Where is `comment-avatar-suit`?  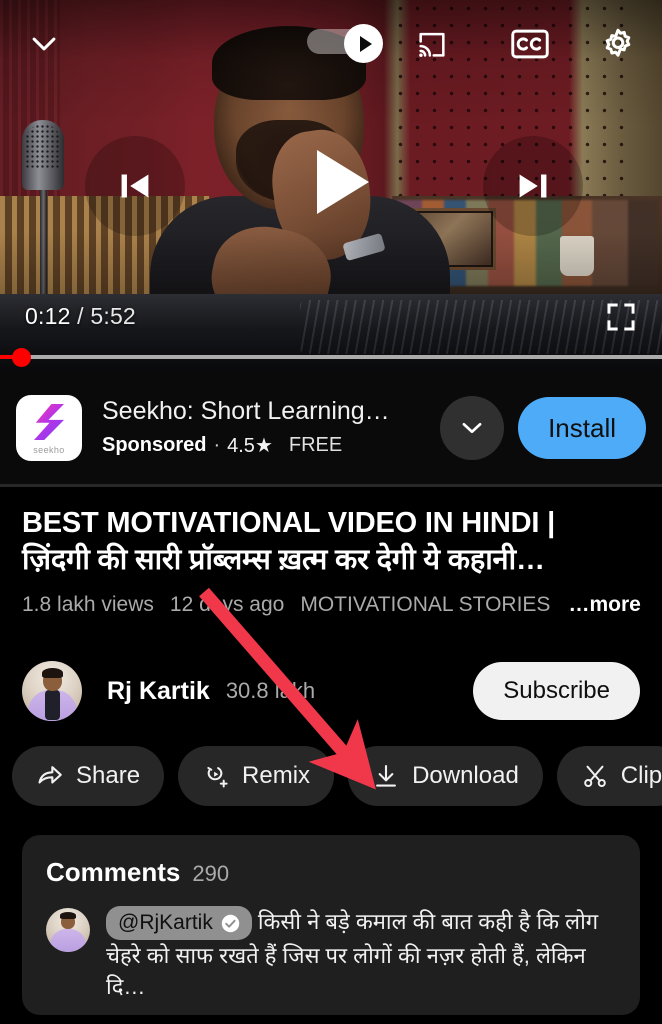
comment-avatar-suit is located at coordinates (68, 940).